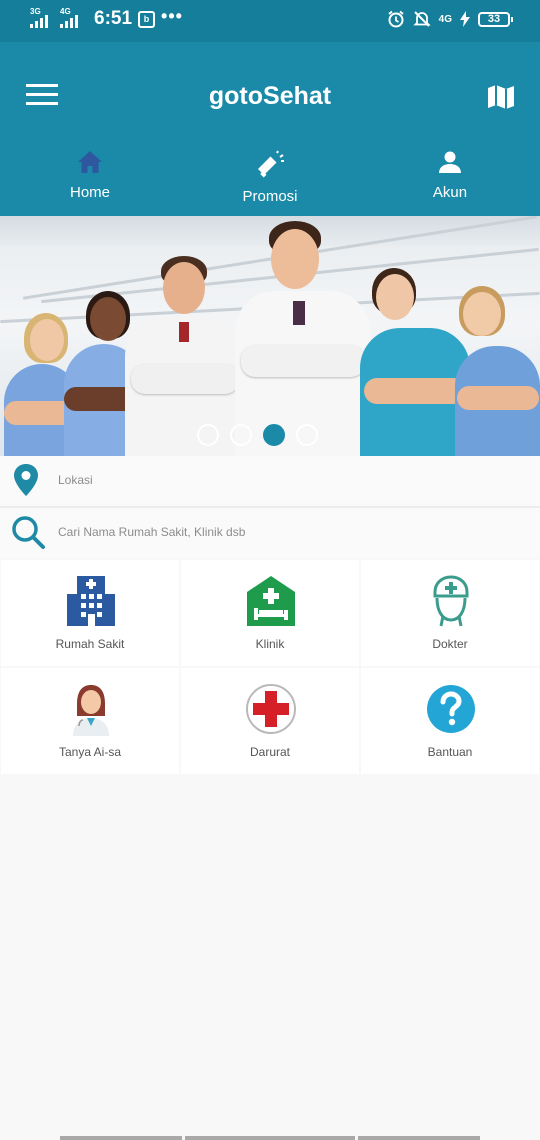 This screenshot has width=540, height=1140. I want to click on battery-level: 33, so click(494, 18).